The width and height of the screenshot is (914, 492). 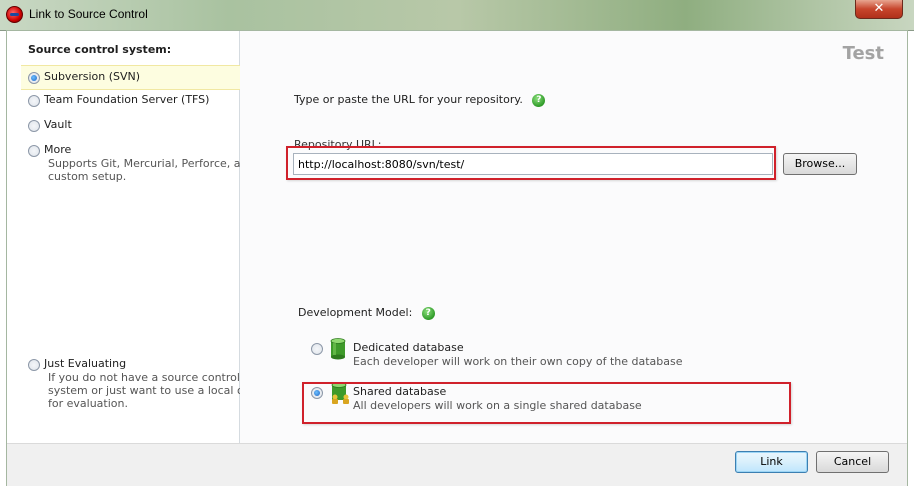 I want to click on link-button: Link, so click(x=771, y=462).